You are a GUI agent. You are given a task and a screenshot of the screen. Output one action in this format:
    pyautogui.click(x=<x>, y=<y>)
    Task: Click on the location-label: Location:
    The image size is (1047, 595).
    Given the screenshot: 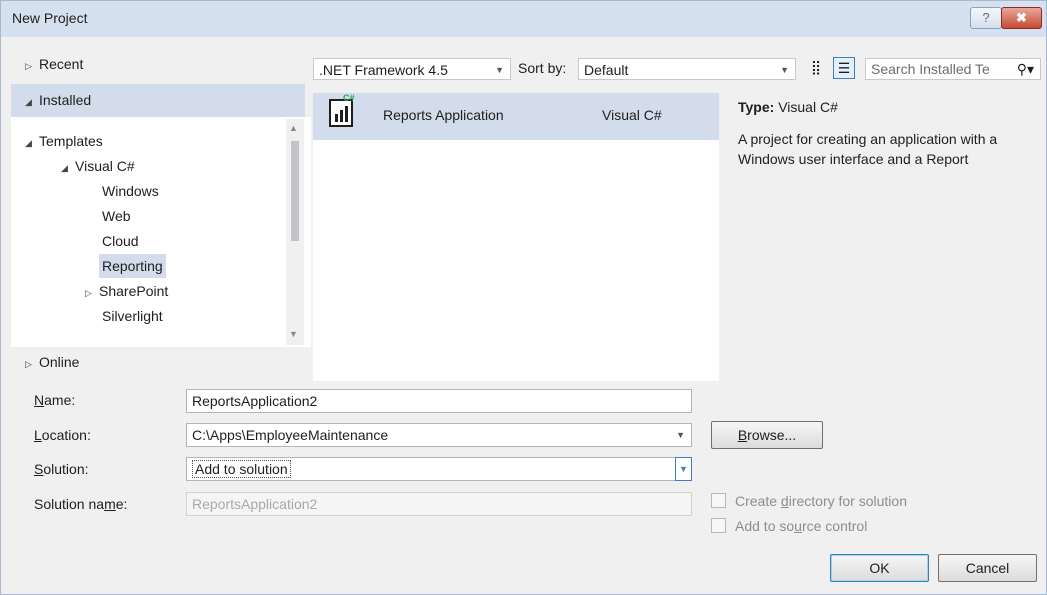 What is the action you would take?
    pyautogui.click(x=62, y=435)
    